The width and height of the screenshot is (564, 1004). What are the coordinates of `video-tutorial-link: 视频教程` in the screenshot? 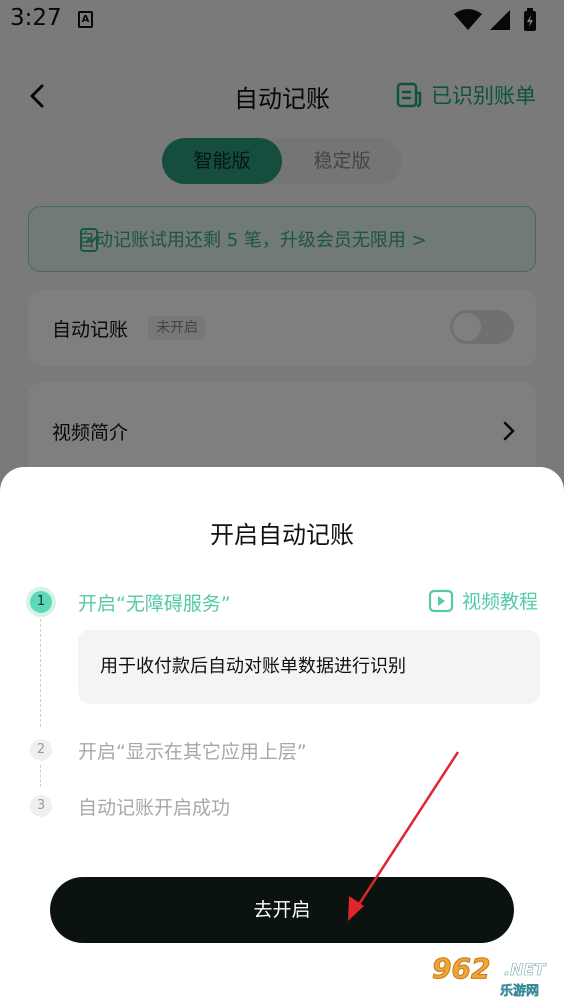 It's located at (483, 600).